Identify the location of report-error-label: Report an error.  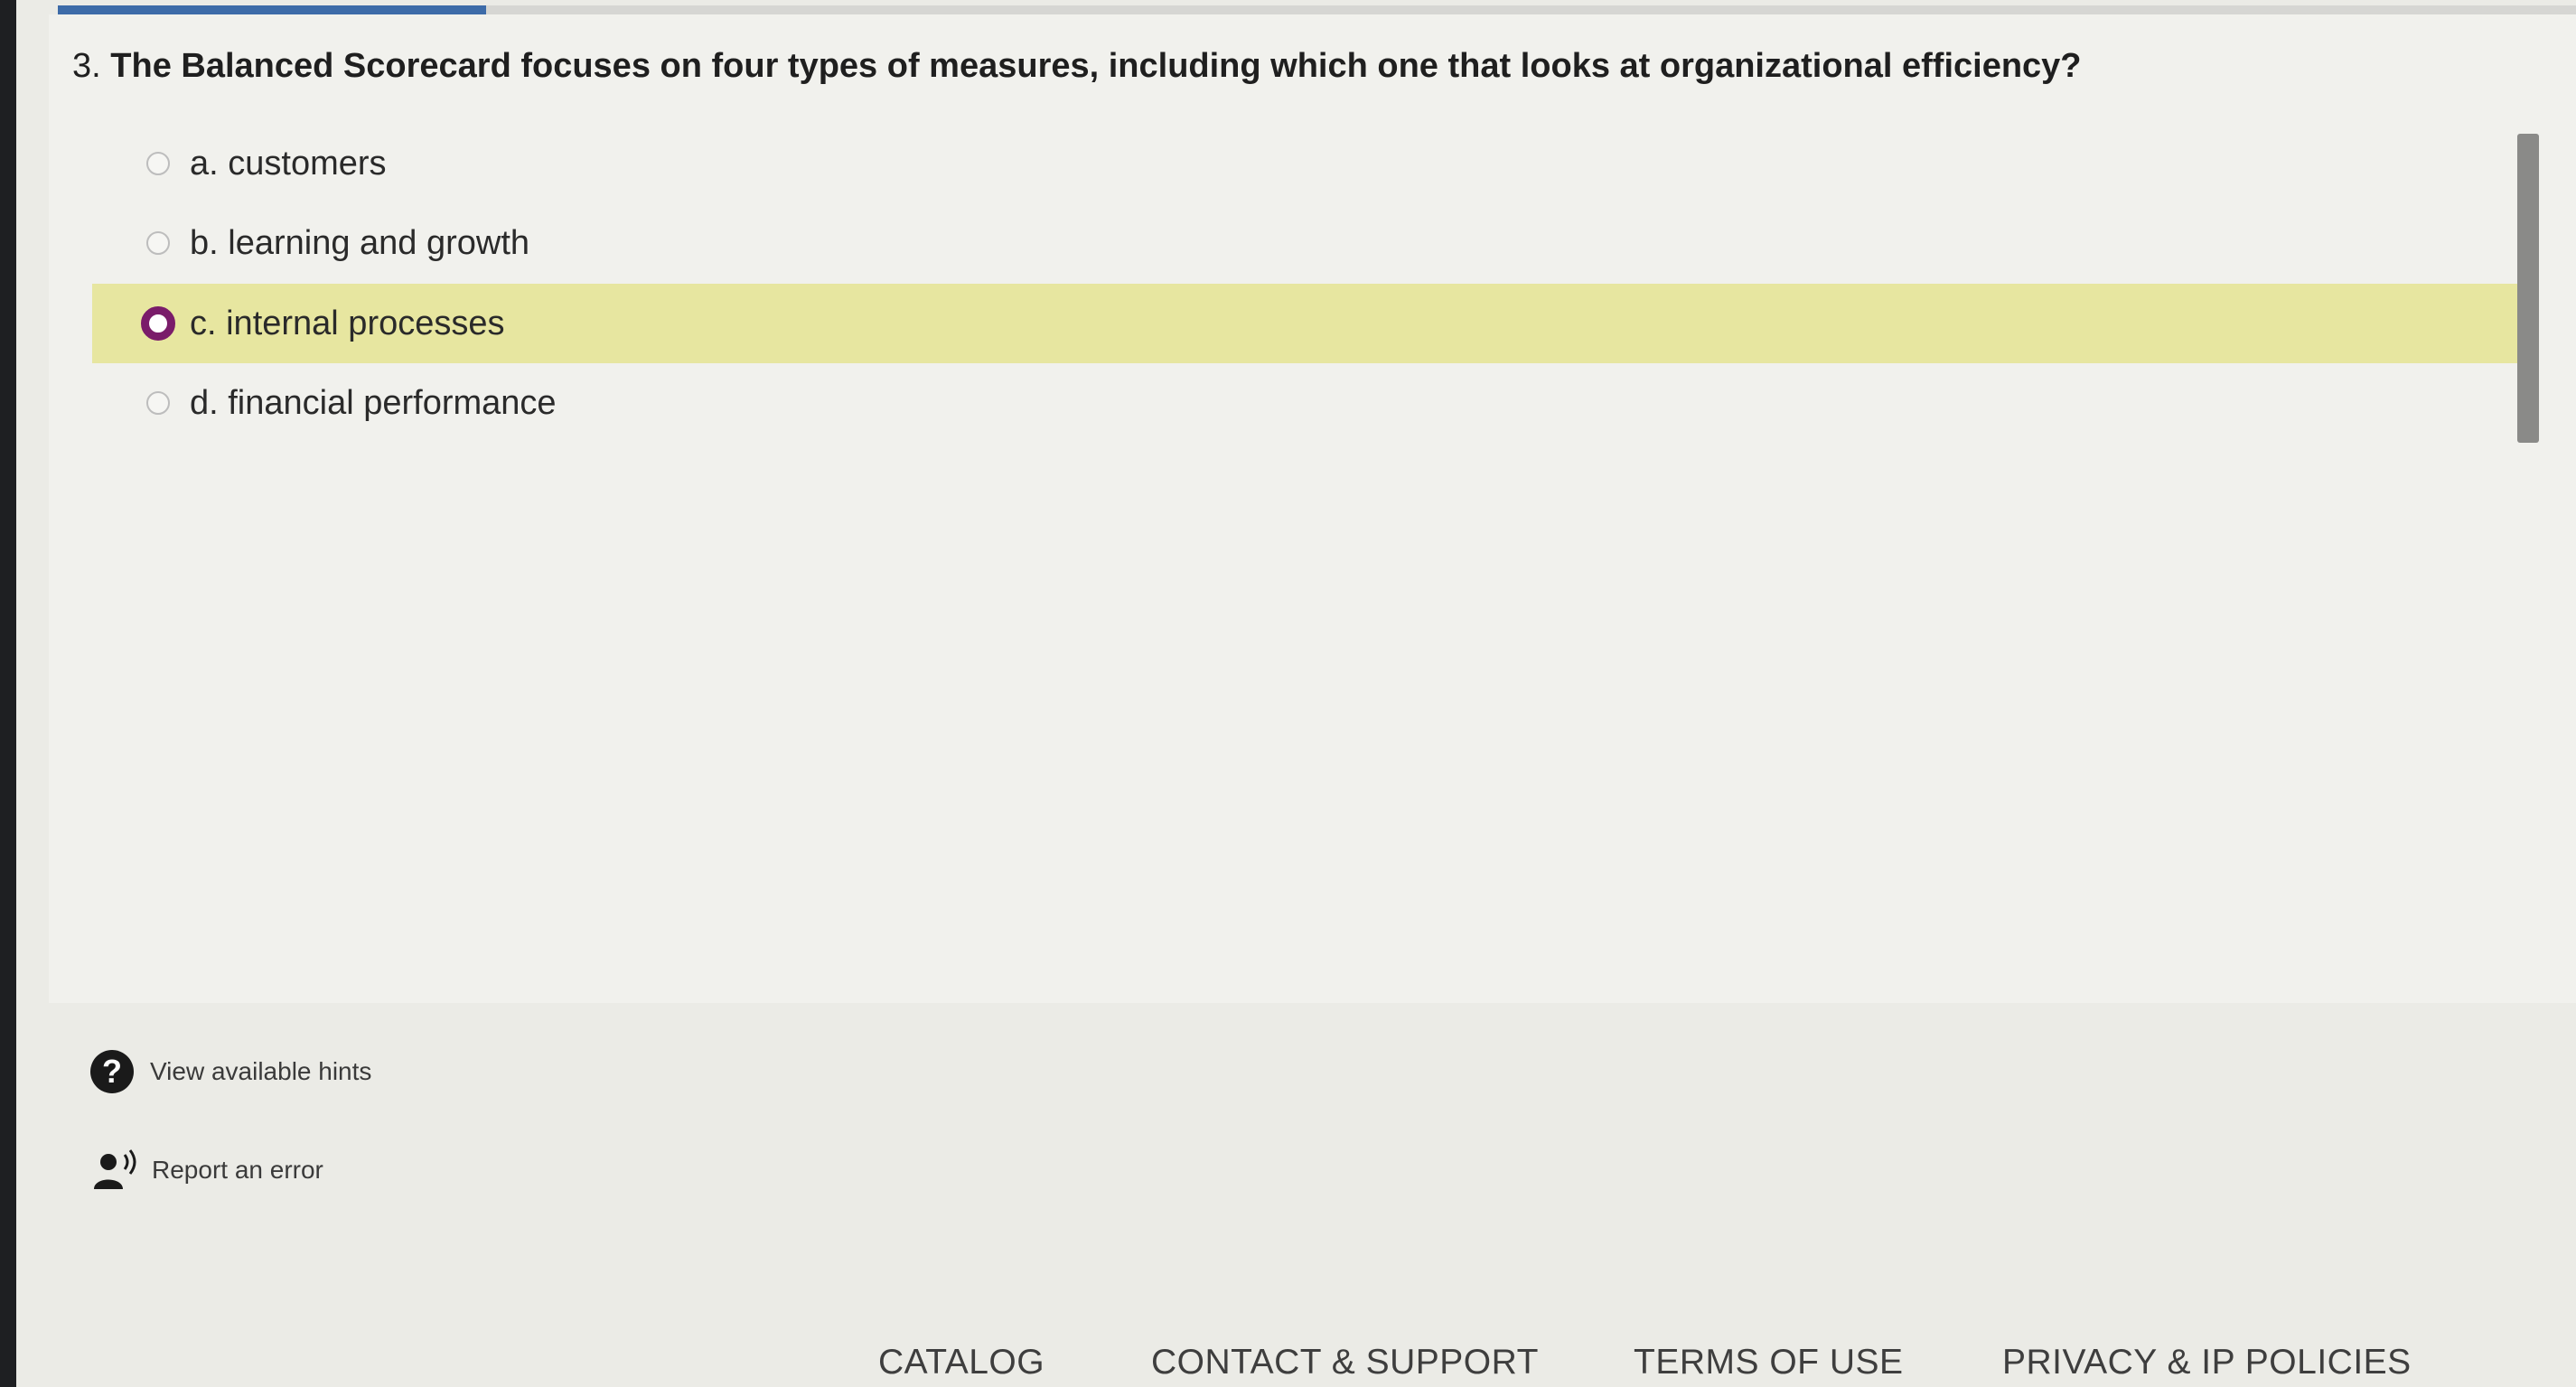
(237, 1170).